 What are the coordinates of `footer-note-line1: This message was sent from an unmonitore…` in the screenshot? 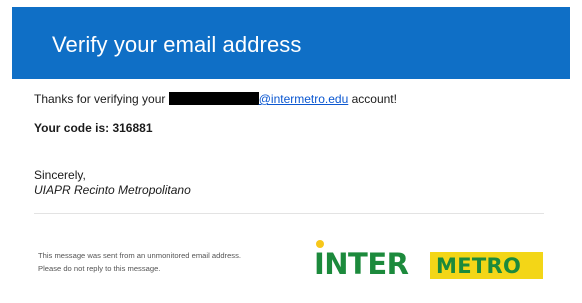 It's located at (140, 255).